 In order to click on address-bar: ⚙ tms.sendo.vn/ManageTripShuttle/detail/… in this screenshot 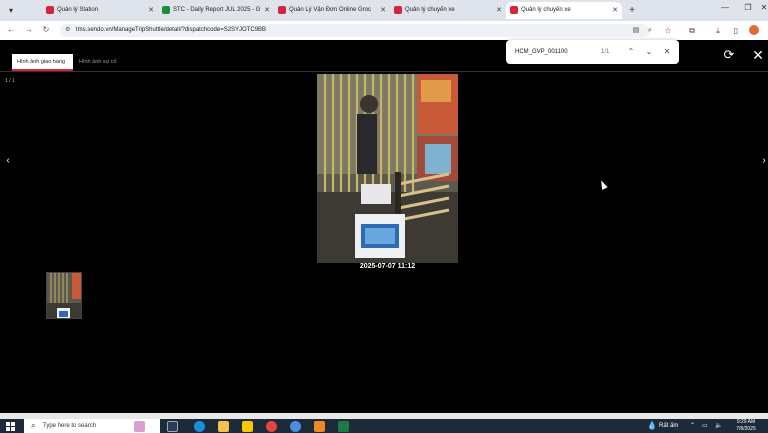, I will do `click(356, 30)`.